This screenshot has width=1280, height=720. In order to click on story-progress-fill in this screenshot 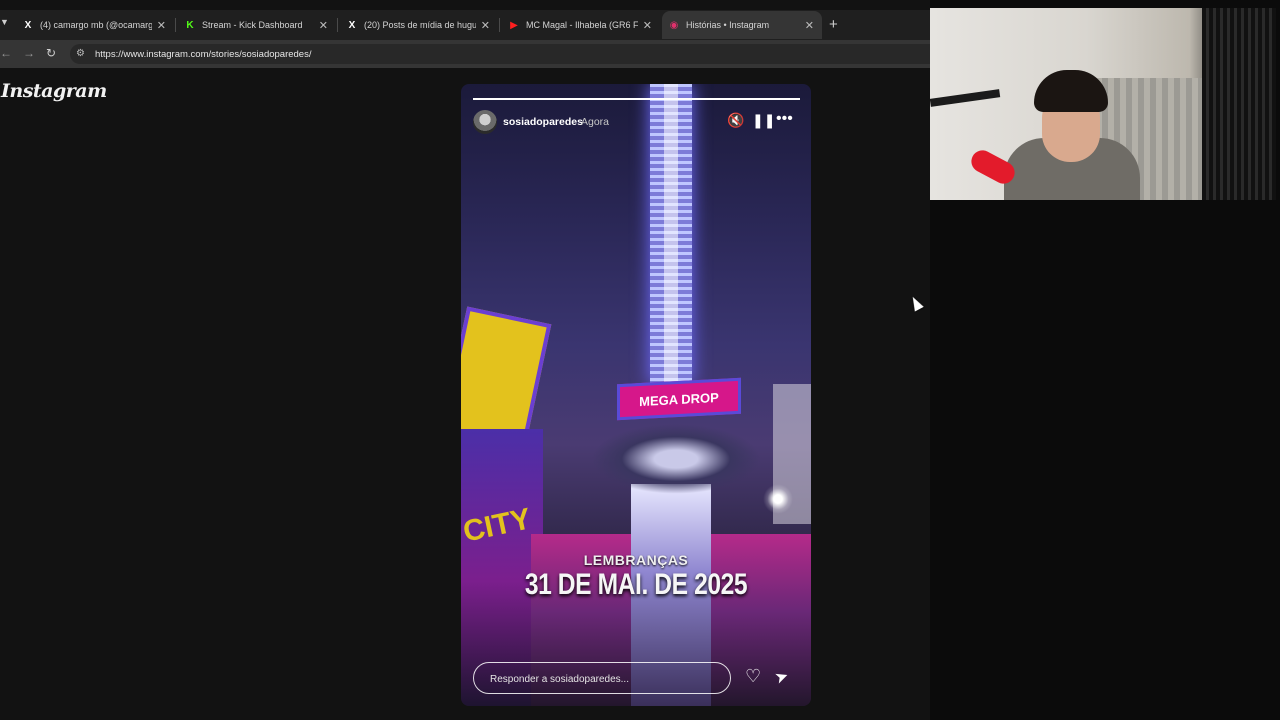, I will do `click(636, 99)`.